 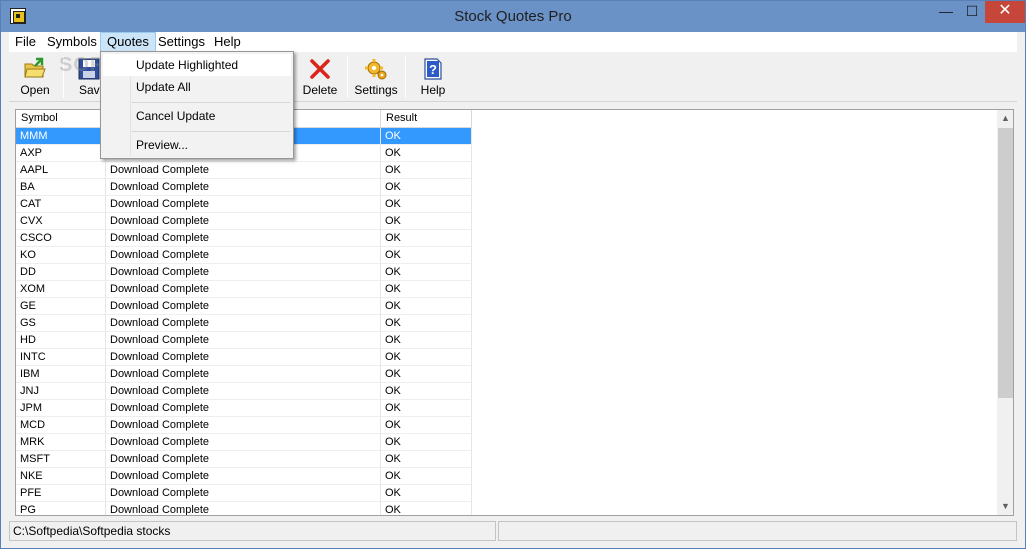 What do you see at coordinates (252, 531) in the screenshot?
I see `status-path: C:\Softpedia\Softpedia stocks` at bounding box center [252, 531].